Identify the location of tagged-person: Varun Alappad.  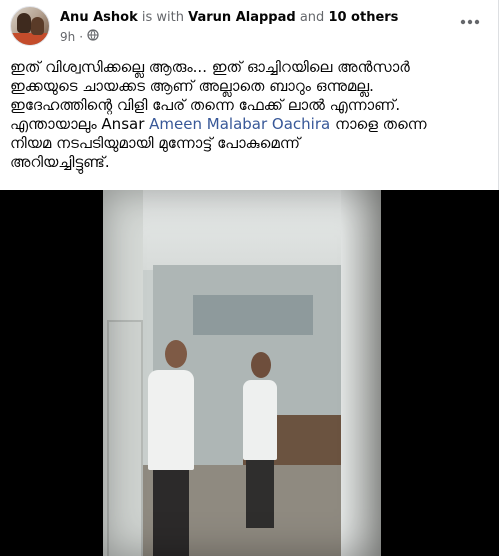
(242, 17).